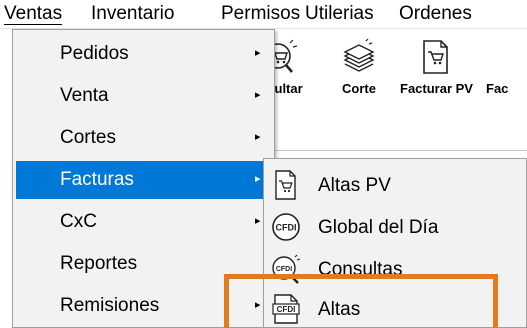  Describe the element at coordinates (88, 137) in the screenshot. I see `menu-item-label: Cortes` at that location.